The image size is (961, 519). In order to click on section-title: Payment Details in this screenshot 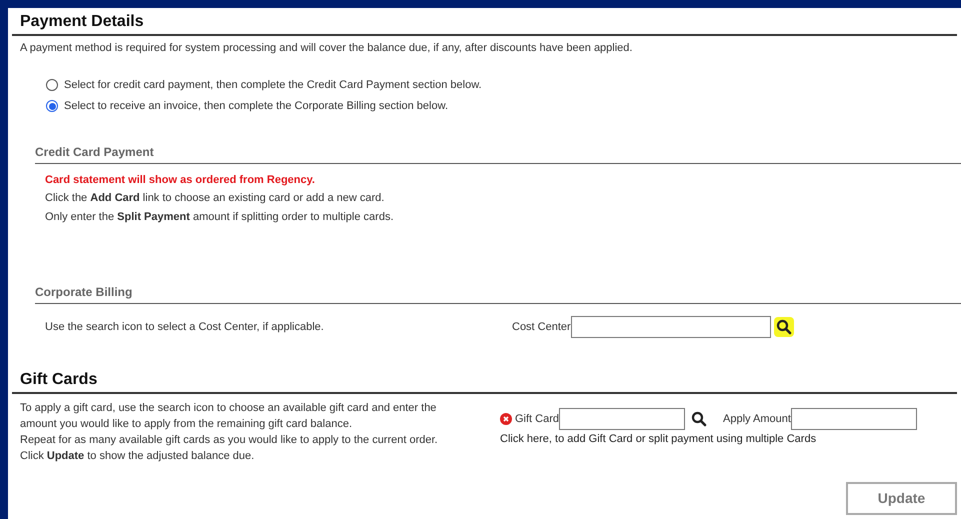, I will do `click(82, 22)`.